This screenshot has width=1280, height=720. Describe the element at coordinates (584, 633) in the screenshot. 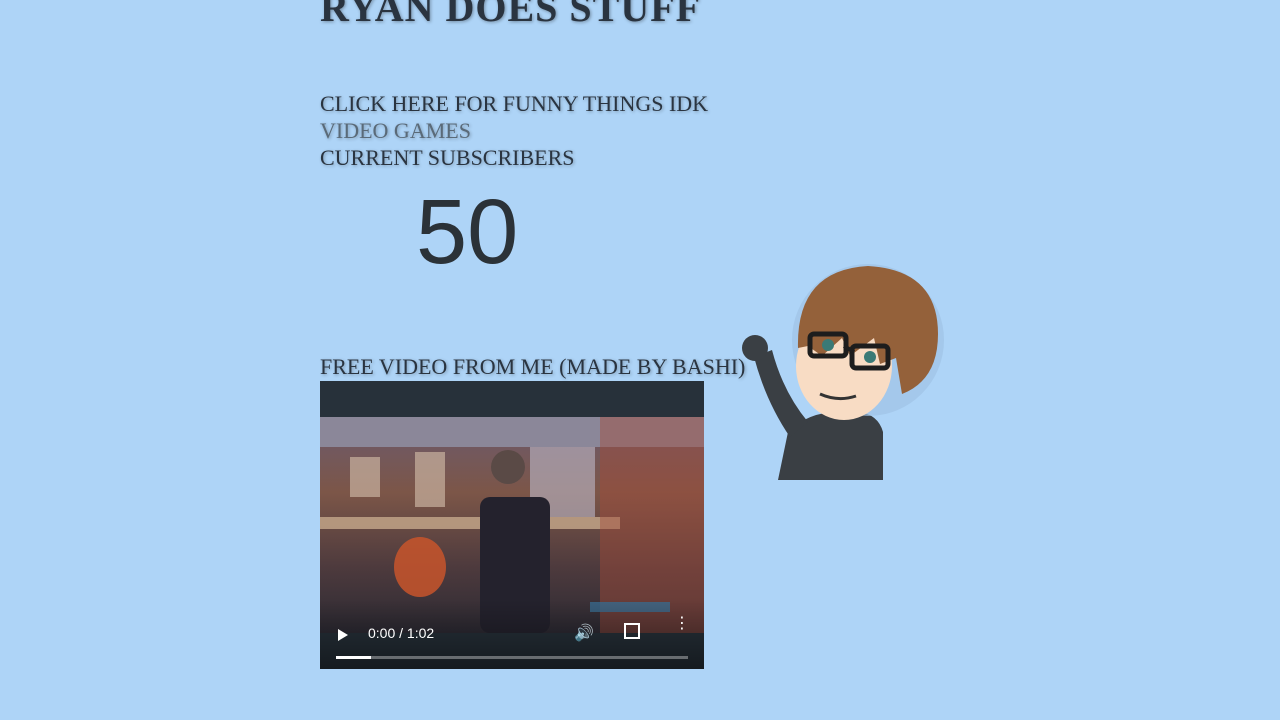

I see `volume-icon: 🔊` at that location.